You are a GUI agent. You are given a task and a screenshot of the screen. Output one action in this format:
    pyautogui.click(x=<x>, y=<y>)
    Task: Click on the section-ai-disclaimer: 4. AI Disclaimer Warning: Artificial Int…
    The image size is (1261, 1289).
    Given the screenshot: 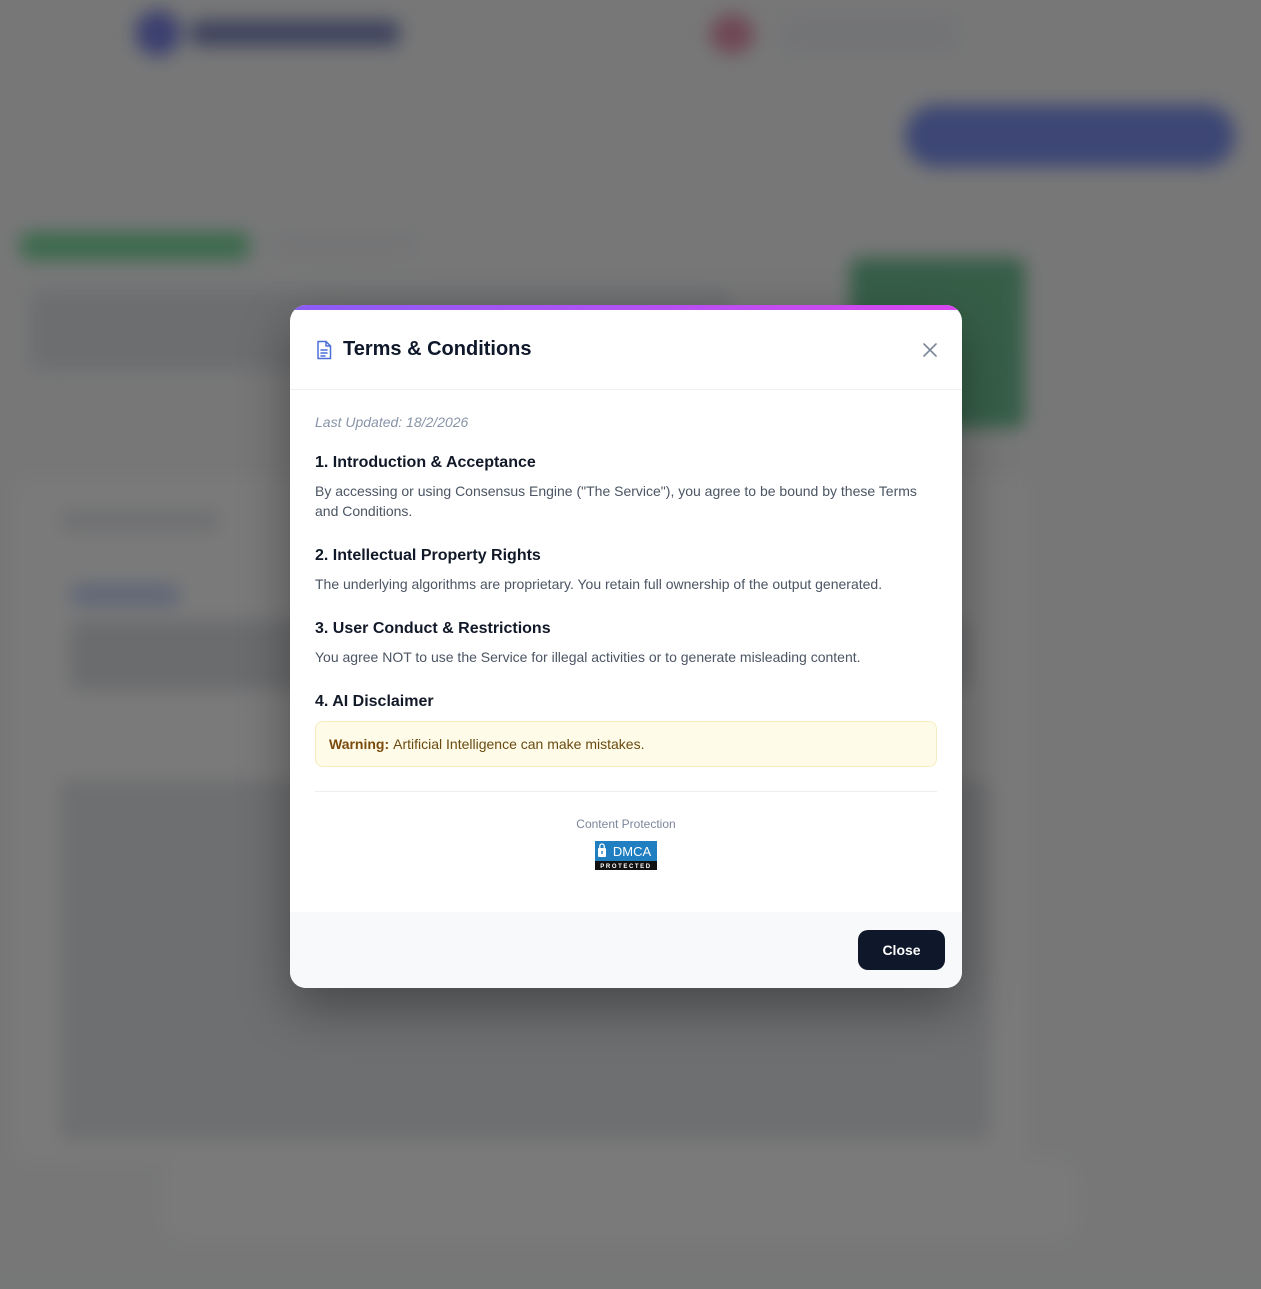 What is the action you would take?
    pyautogui.click(x=626, y=730)
    